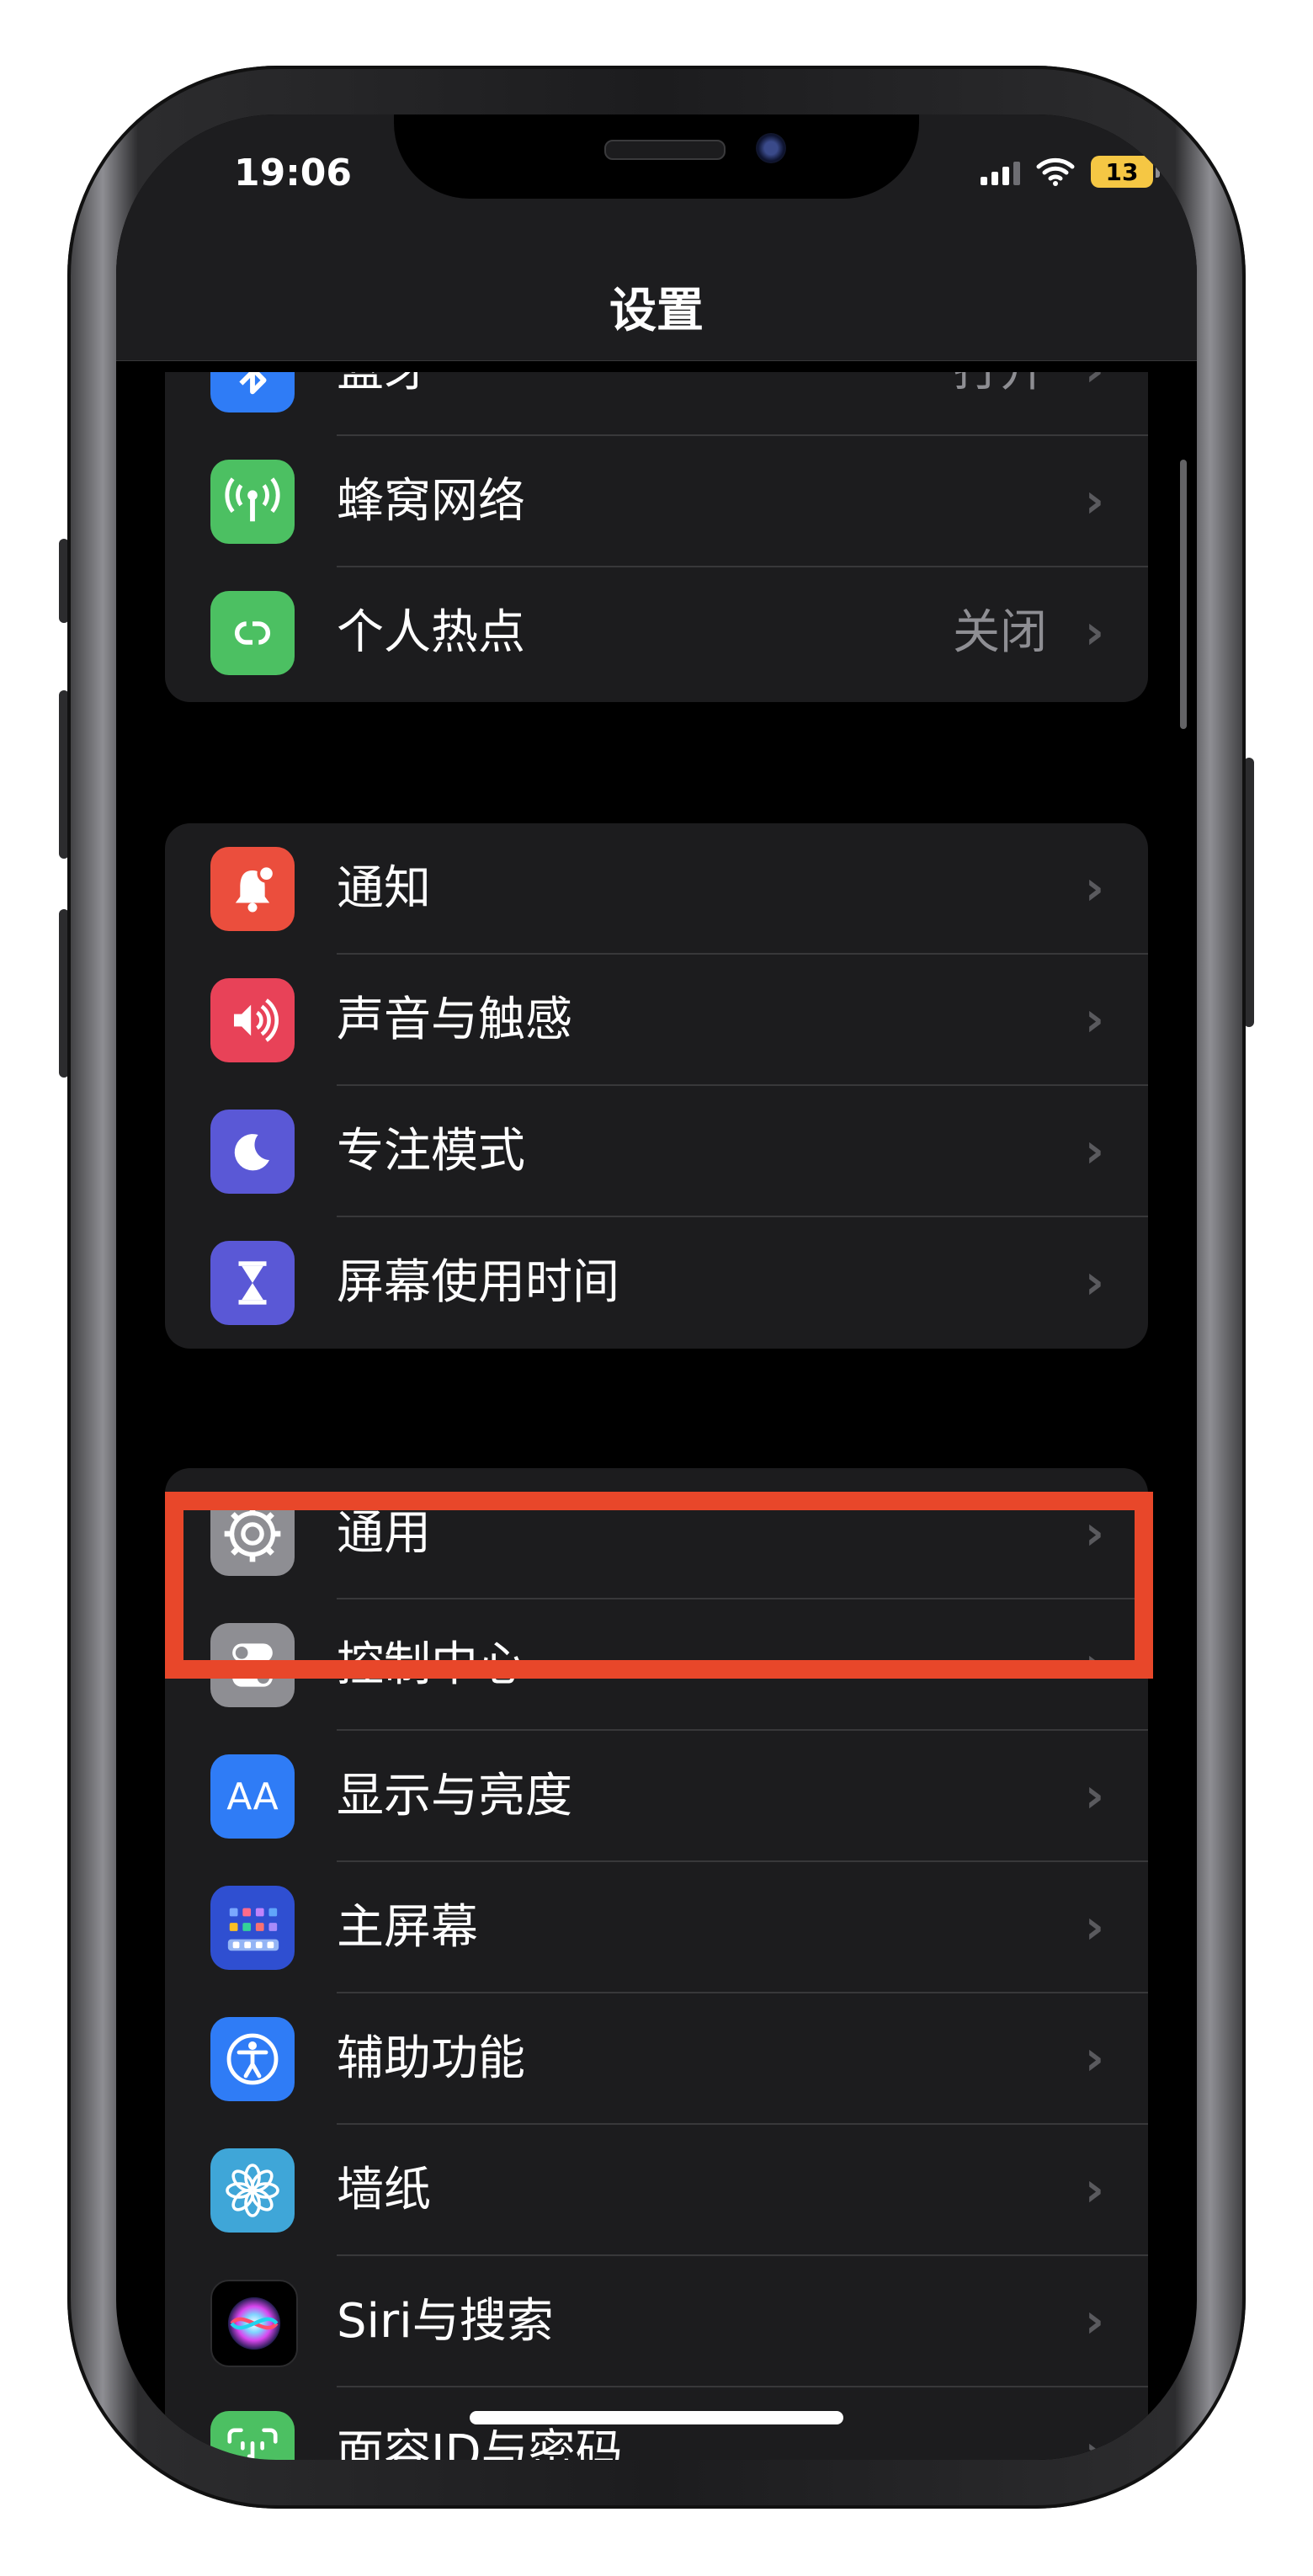  Describe the element at coordinates (252, 2190) in the screenshot. I see `wallpaper-flower-icon` at that location.